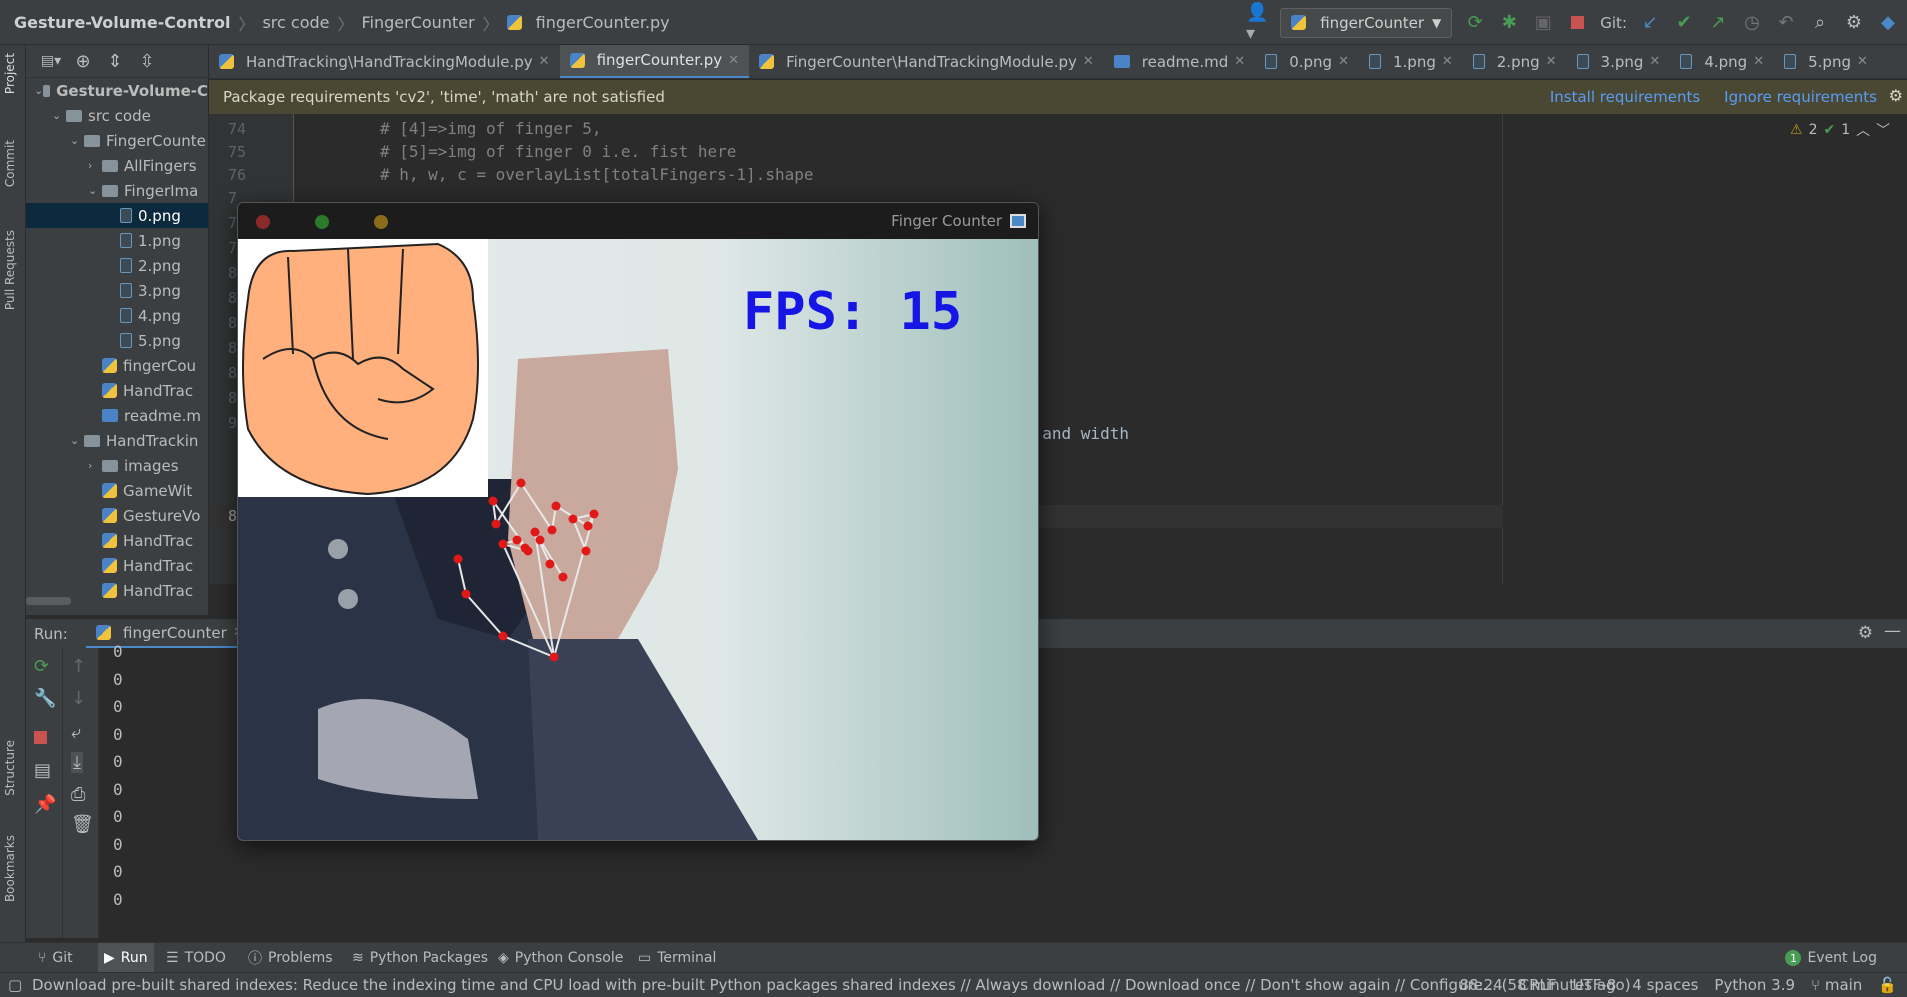  What do you see at coordinates (78, 698) in the screenshot?
I see `arrow-down-icon: ↓` at bounding box center [78, 698].